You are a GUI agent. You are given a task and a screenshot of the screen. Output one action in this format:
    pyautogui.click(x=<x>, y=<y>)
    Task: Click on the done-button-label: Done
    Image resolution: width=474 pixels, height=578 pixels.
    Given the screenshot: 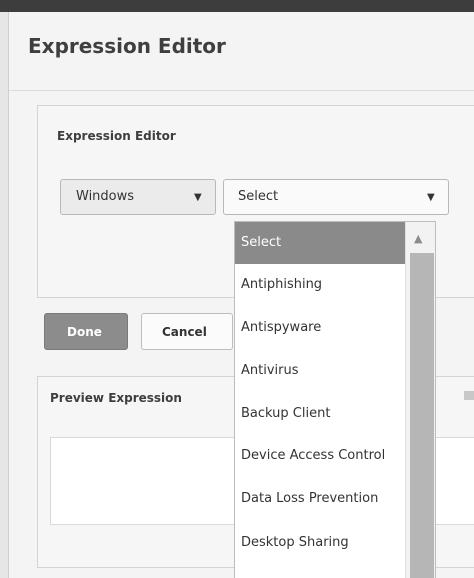 What is the action you would take?
    pyautogui.click(x=84, y=332)
    